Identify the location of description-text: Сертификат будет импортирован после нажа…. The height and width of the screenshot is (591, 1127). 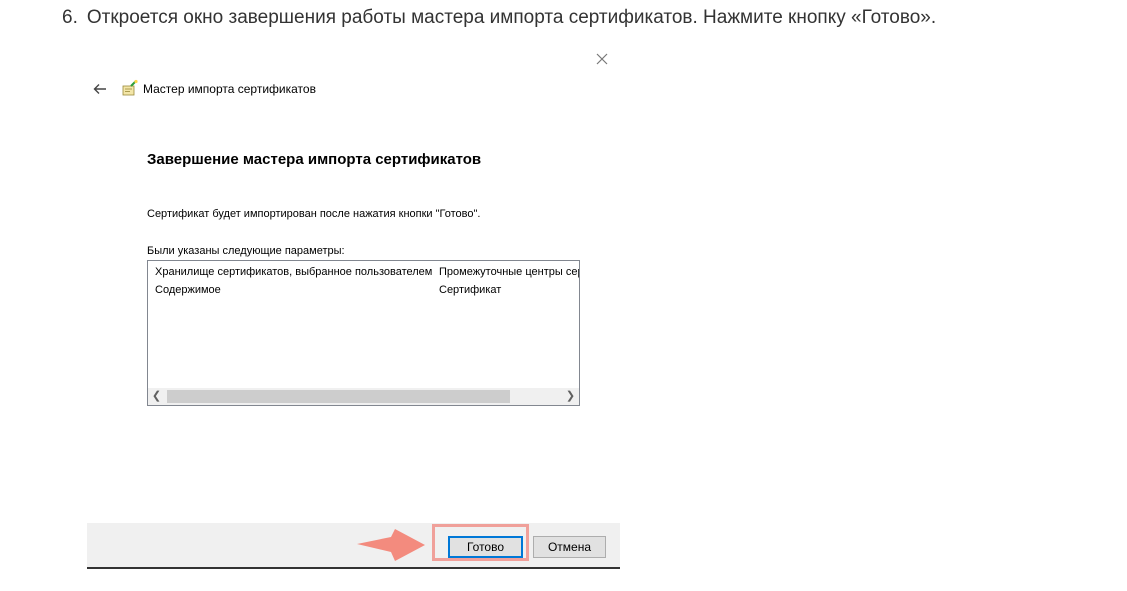
(314, 214).